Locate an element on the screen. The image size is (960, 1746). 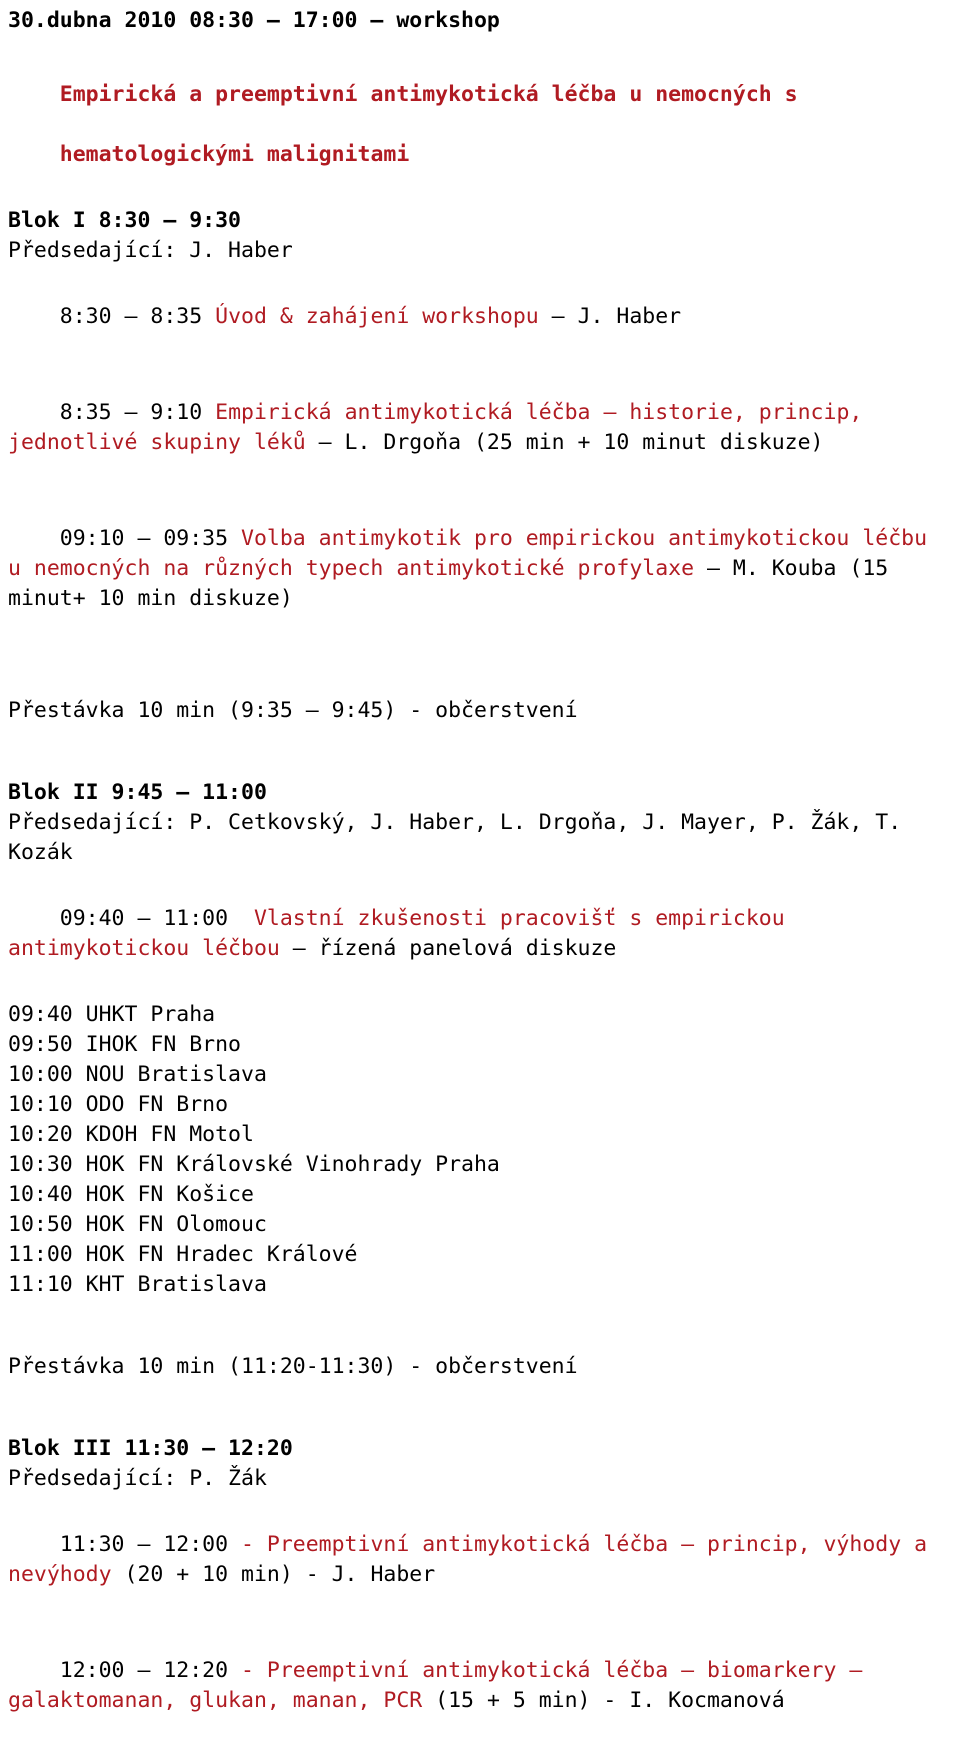
session-time: 12:00 – 12:20 is located at coordinates (150, 1670).